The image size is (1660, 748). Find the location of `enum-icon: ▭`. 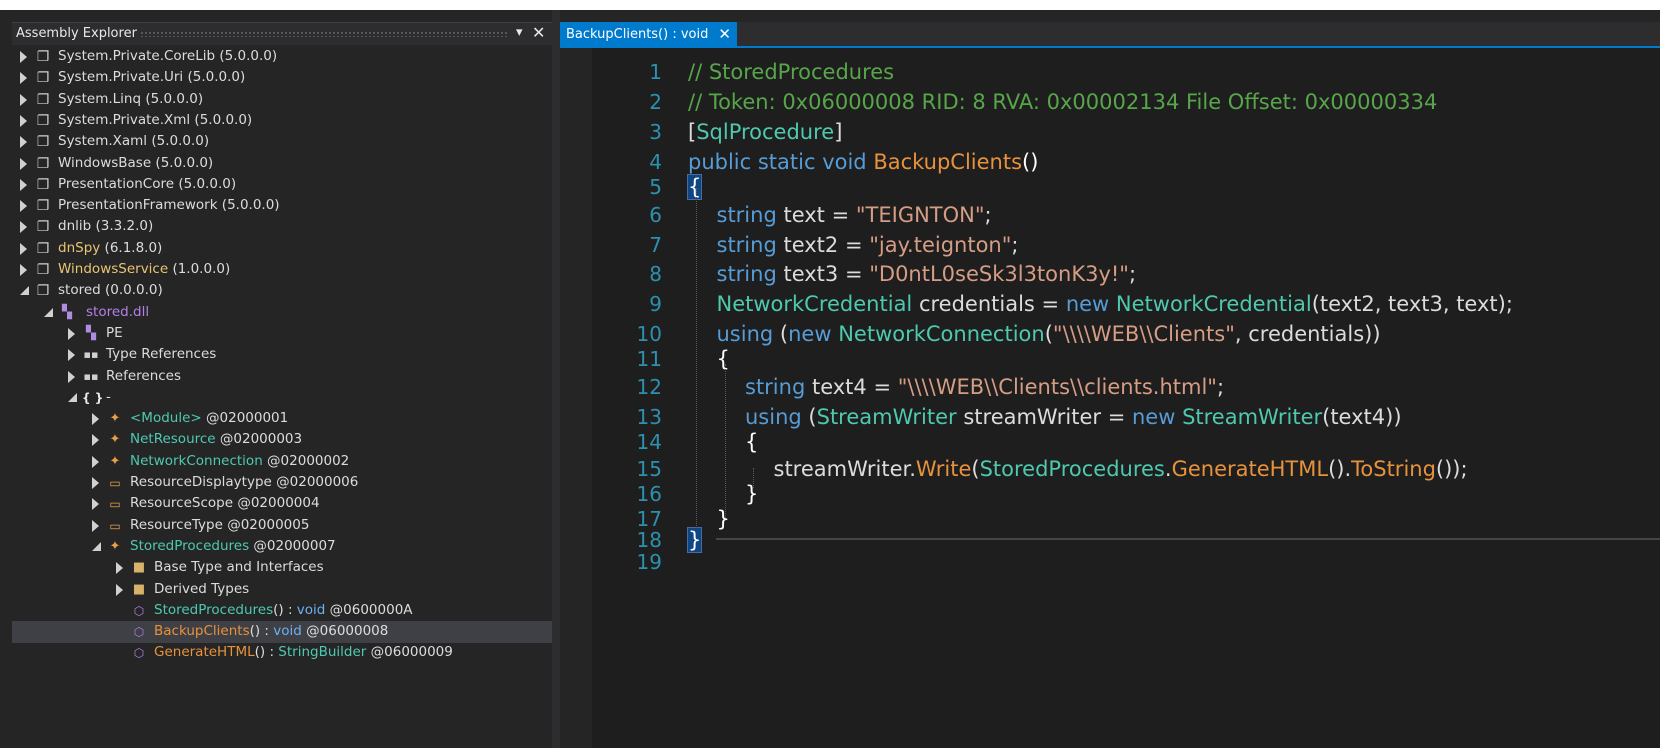

enum-icon: ▭ is located at coordinates (115, 483).